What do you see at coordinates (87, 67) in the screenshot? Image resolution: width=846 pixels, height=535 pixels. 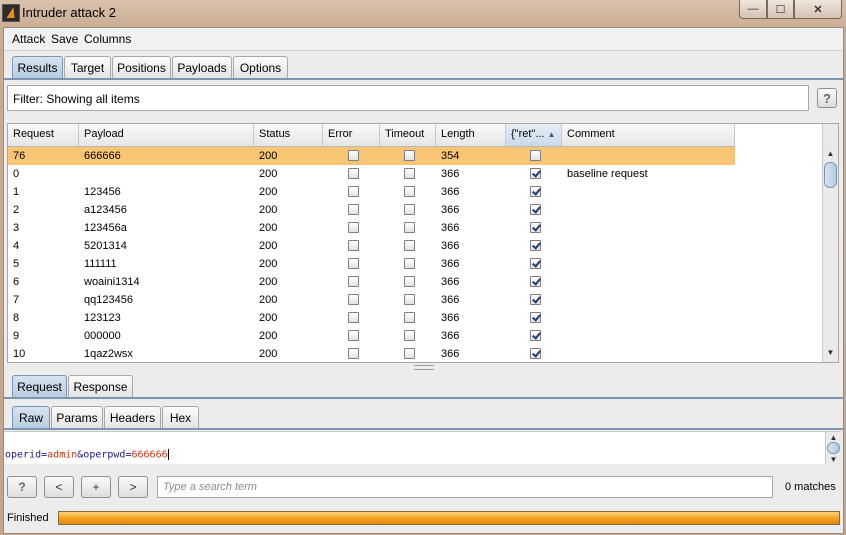 I see `tab-target: Target` at bounding box center [87, 67].